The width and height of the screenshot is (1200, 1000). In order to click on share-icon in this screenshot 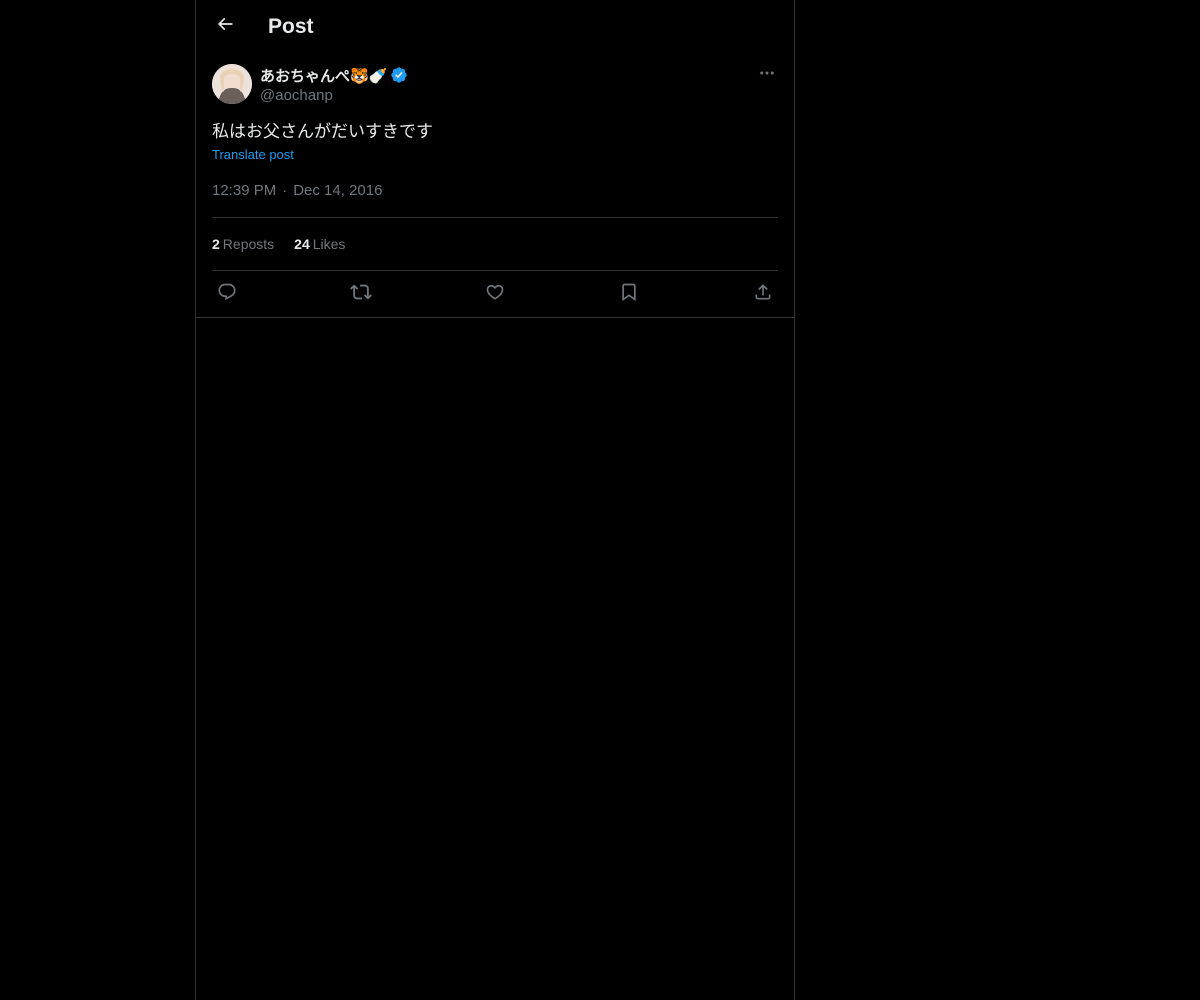, I will do `click(763, 294)`.